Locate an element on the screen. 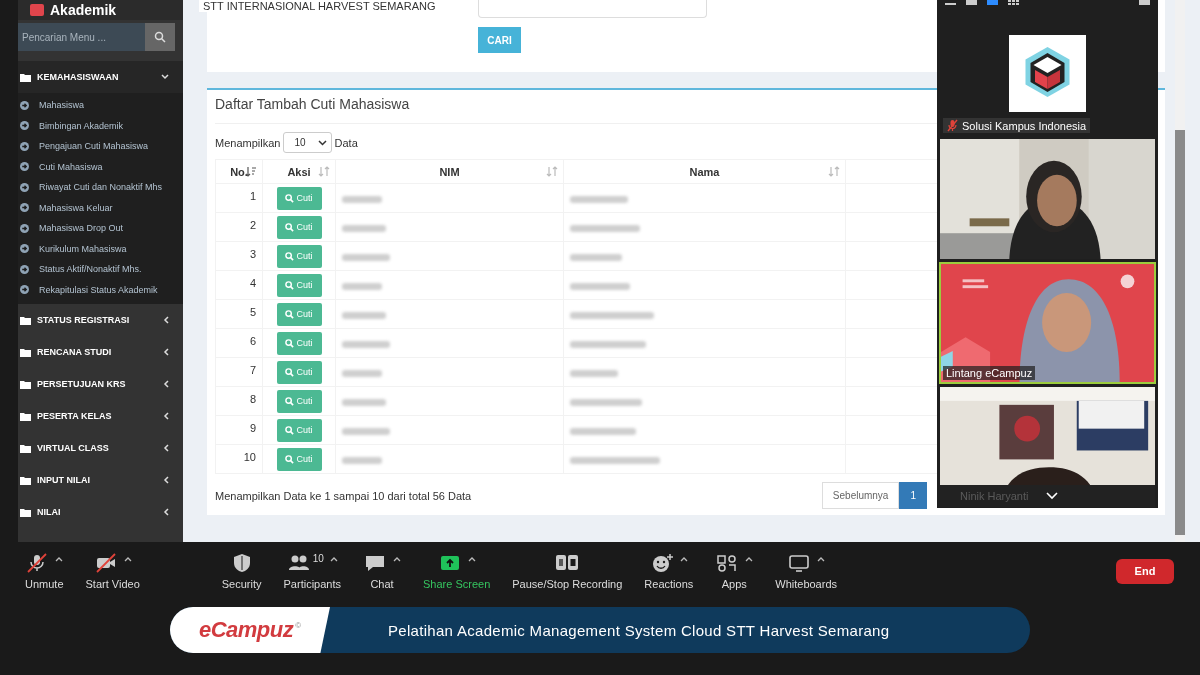  toolbar-button: Share Screen is located at coordinates (457, 571).